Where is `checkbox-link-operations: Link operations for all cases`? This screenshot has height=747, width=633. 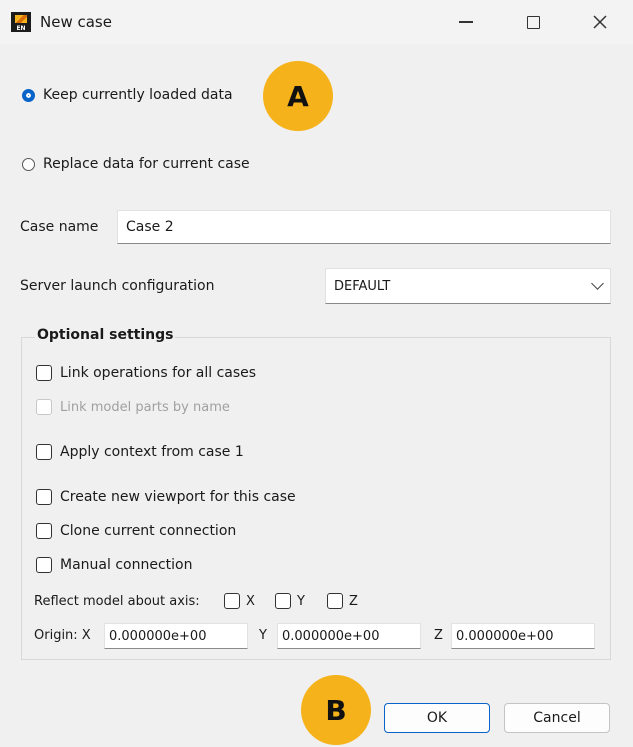 checkbox-link-operations: Link operations for all cases is located at coordinates (146, 373).